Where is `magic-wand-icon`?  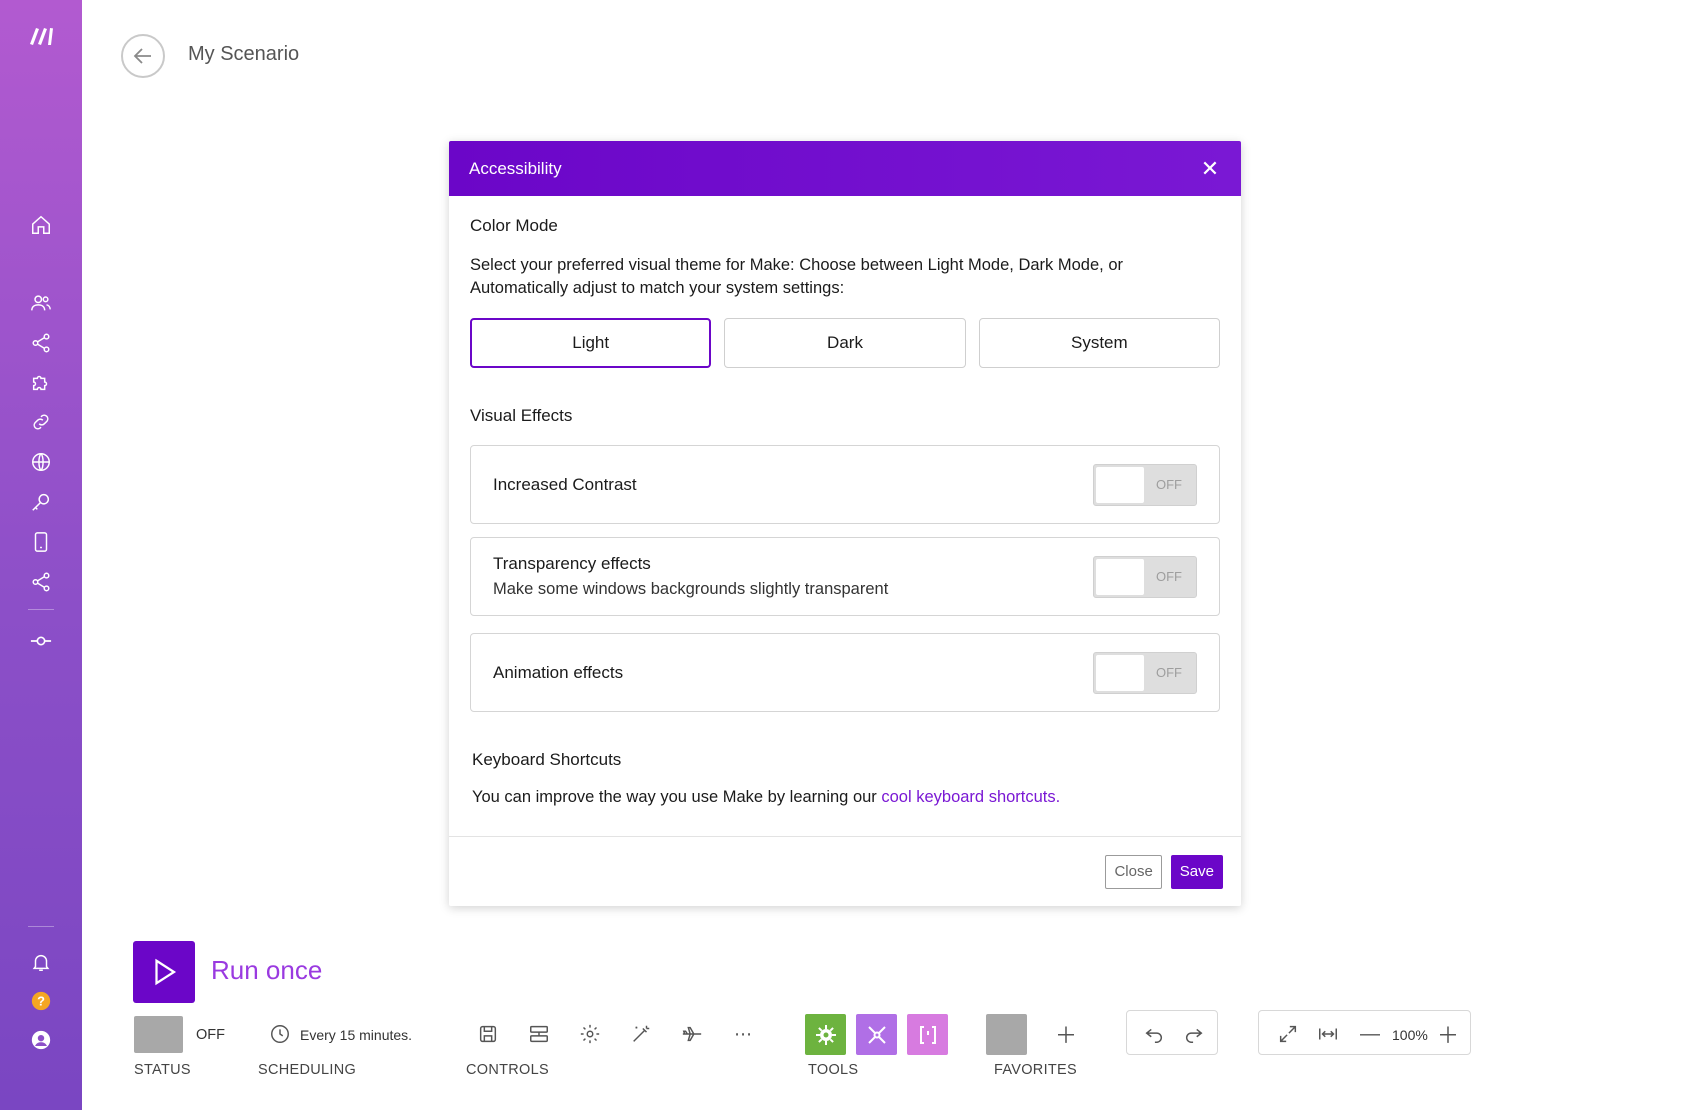 magic-wand-icon is located at coordinates (641, 1034).